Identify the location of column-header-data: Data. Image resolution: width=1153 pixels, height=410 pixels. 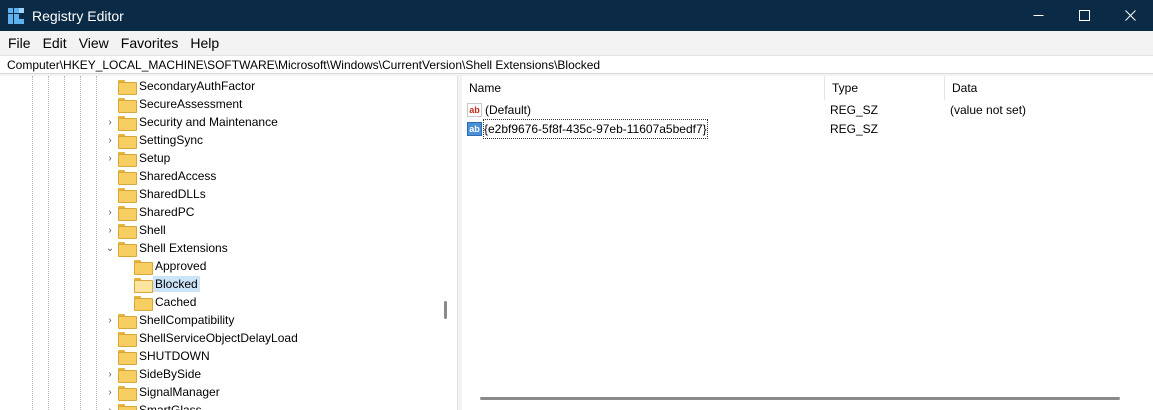
(1049, 88).